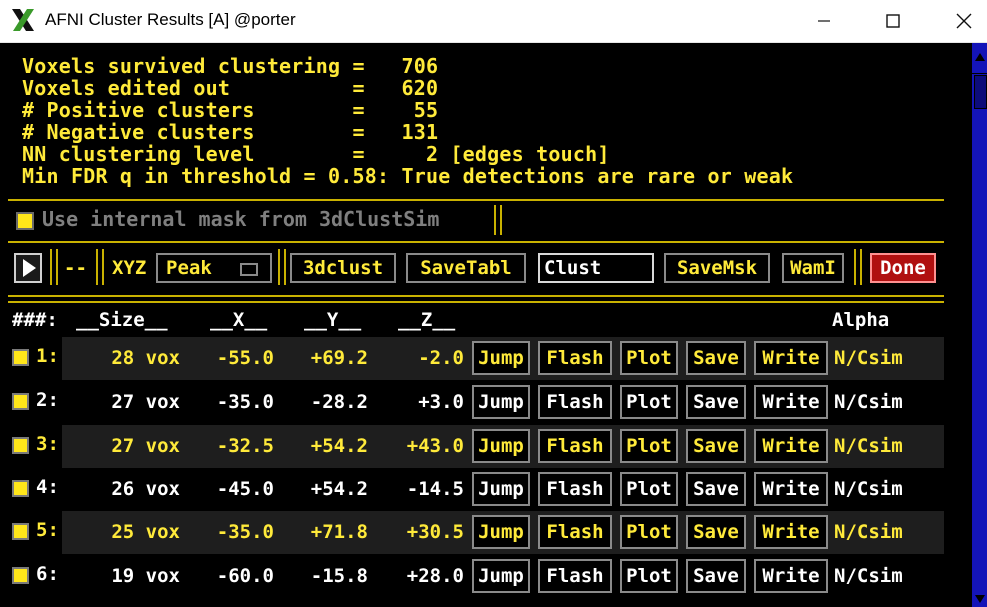  Describe the element at coordinates (23, 20) in the screenshot. I see `afni-x-logo-icon` at that location.